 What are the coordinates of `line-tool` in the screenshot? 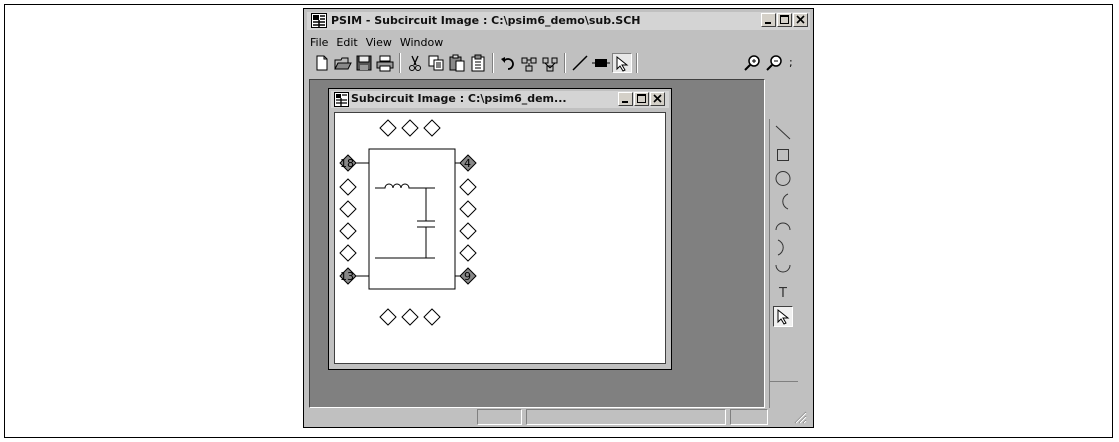 It's located at (783, 132).